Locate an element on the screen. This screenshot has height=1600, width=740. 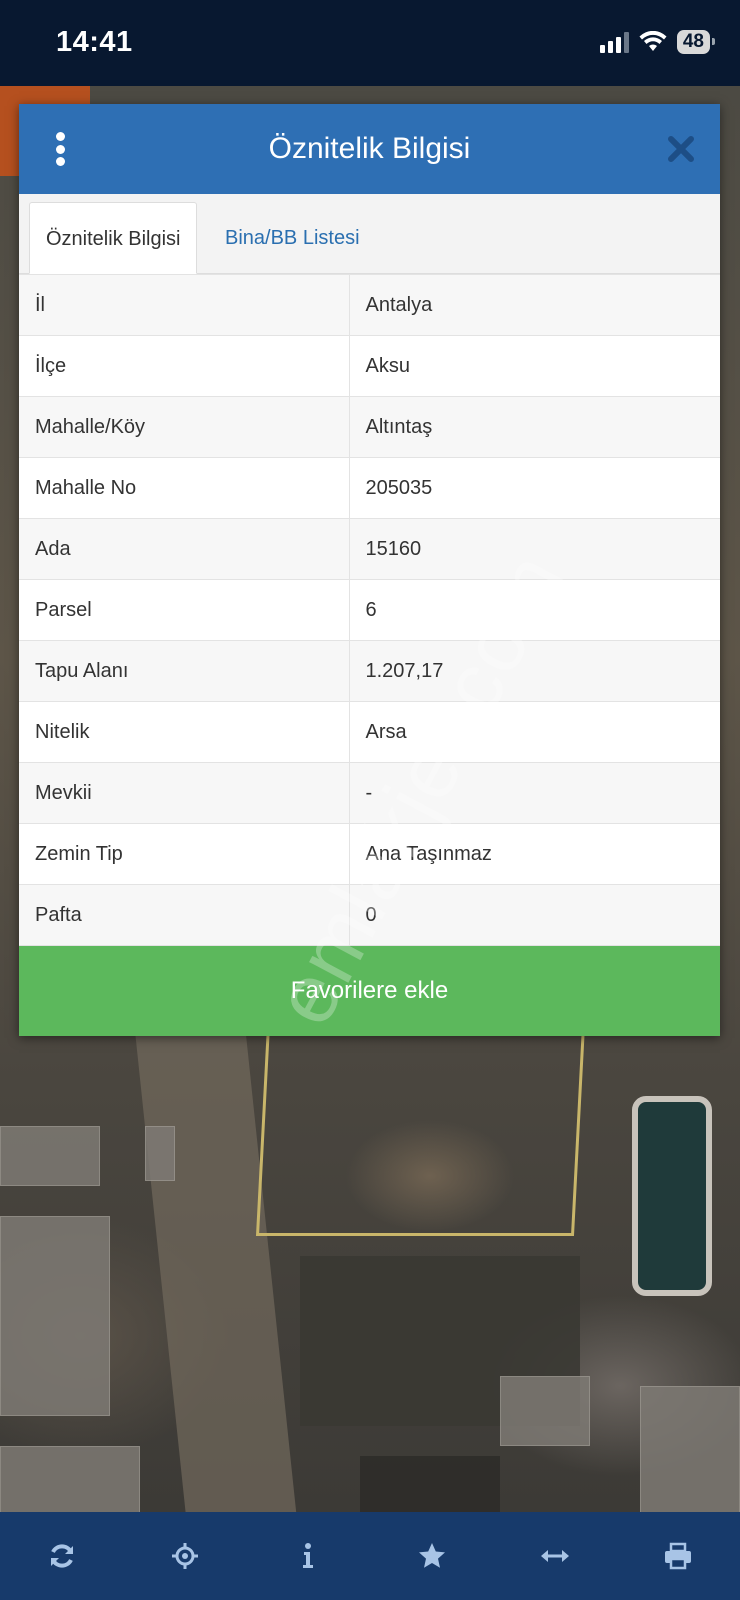
bottom-toolbar is located at coordinates (370, 1556).